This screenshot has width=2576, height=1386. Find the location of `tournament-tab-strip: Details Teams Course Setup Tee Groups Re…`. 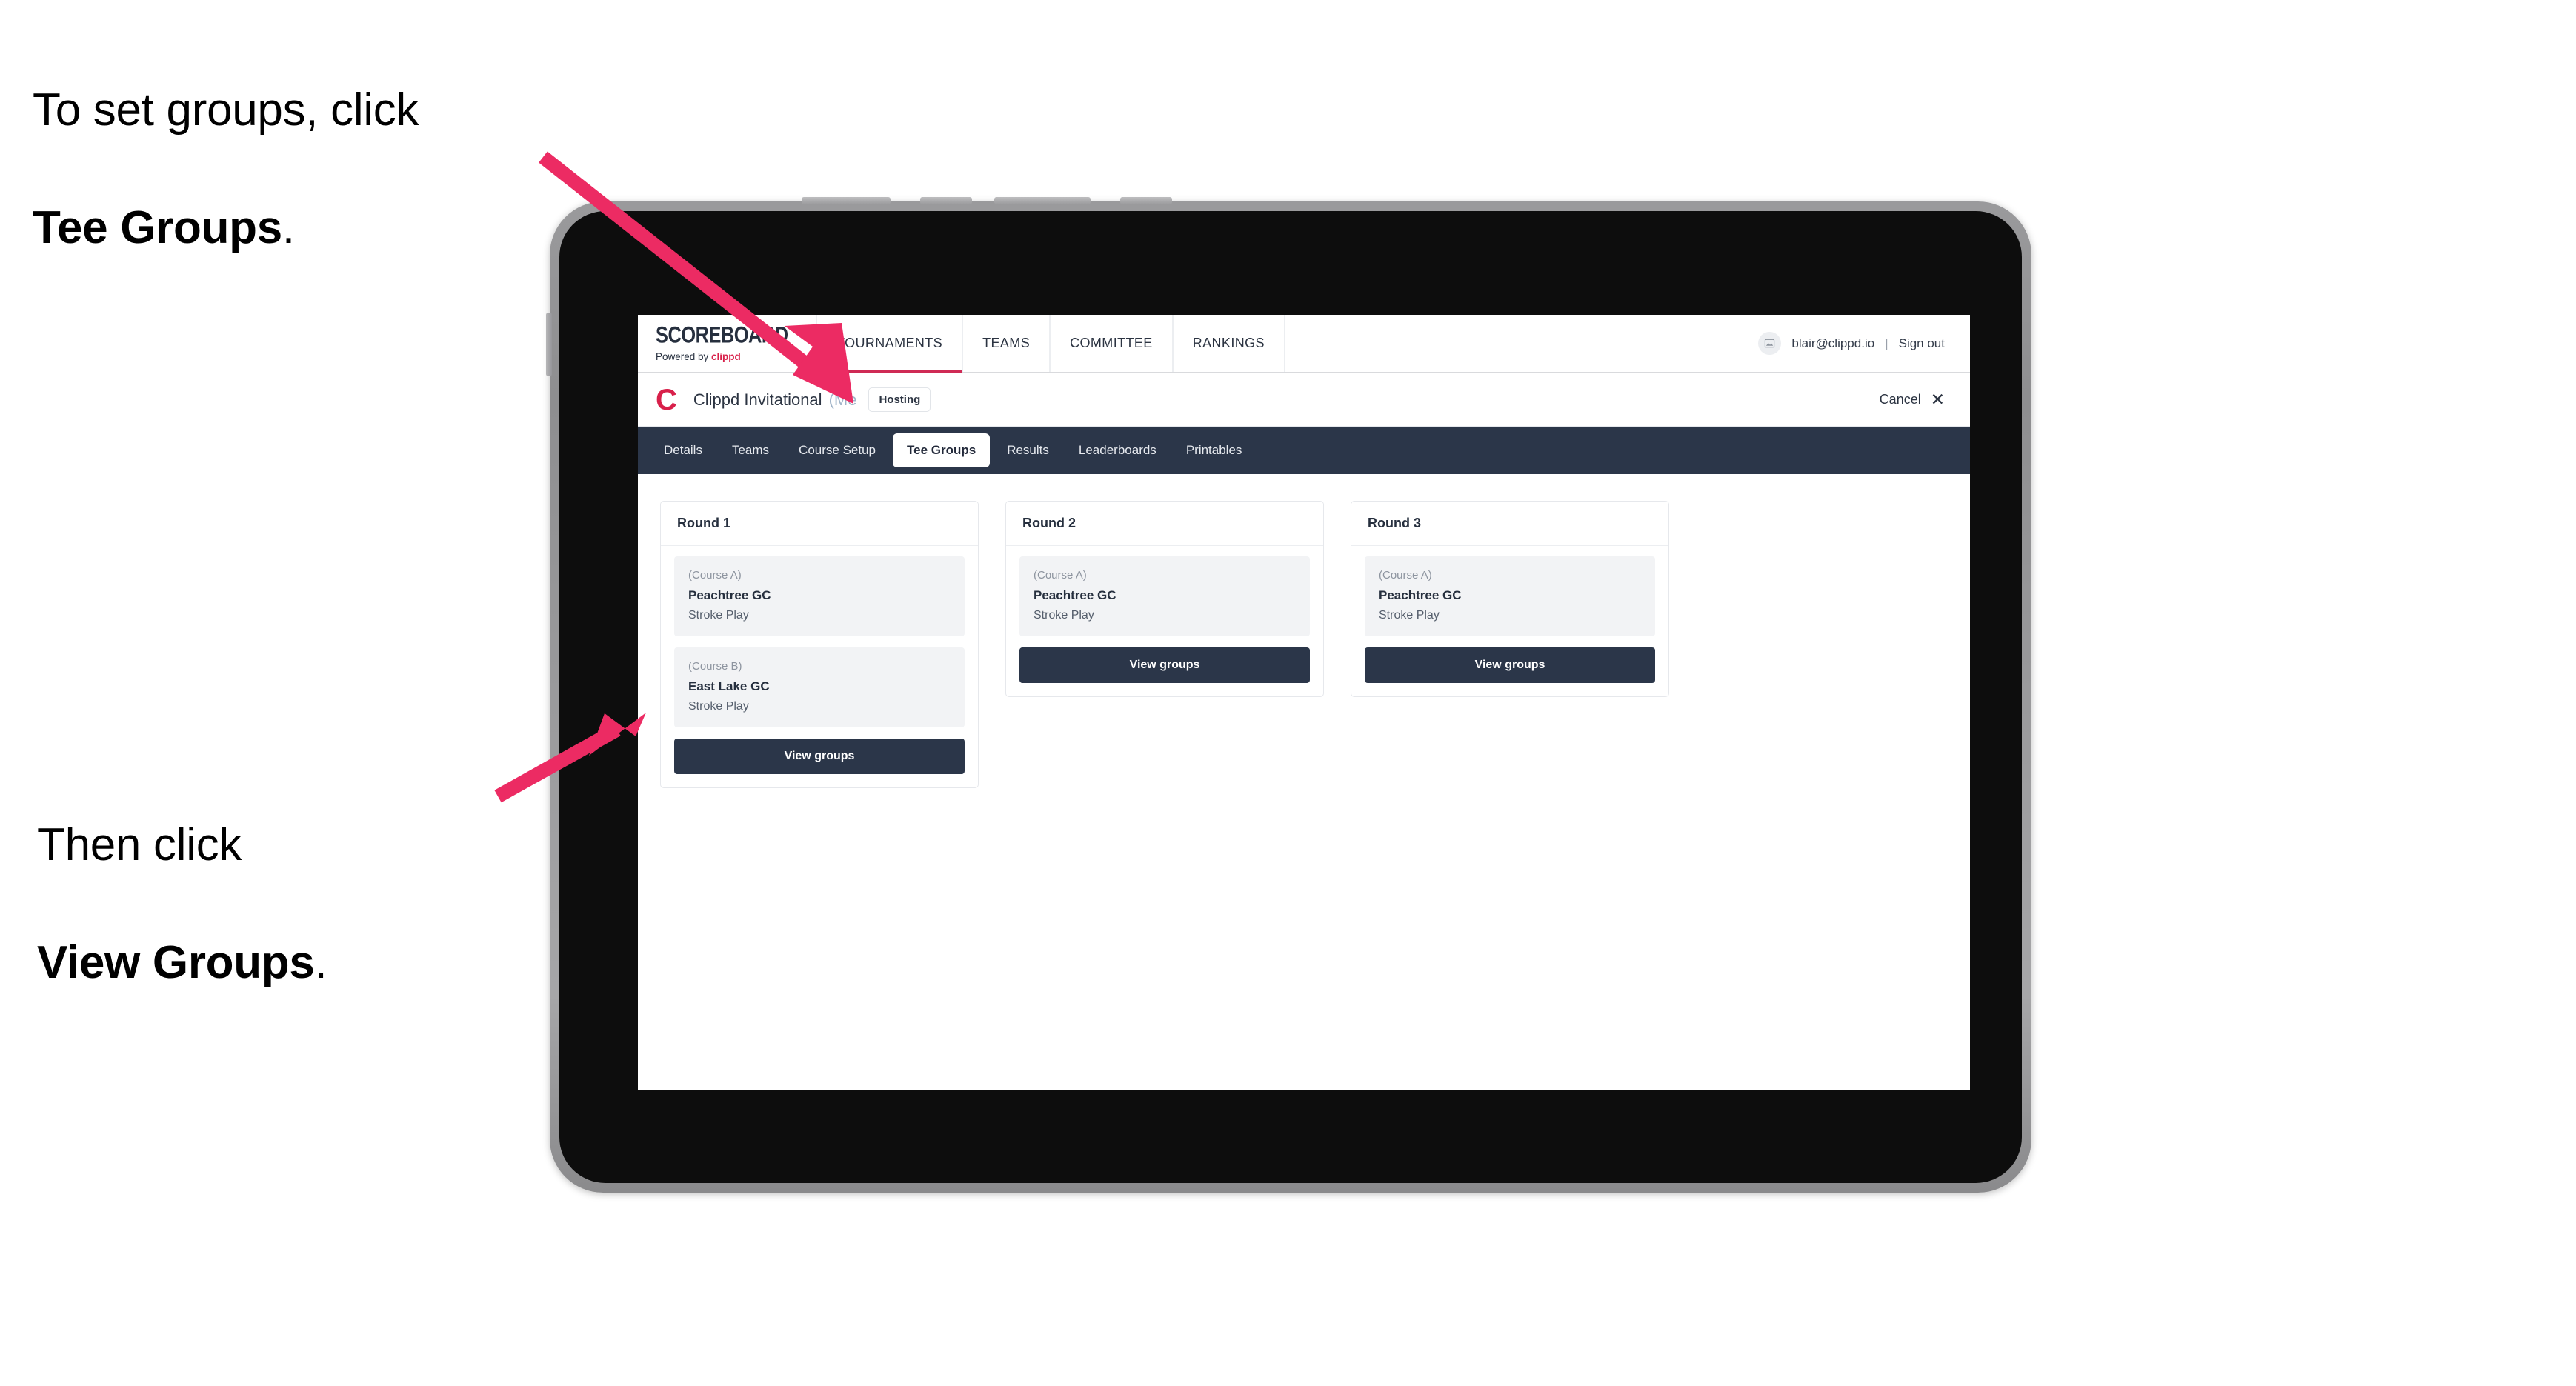

tournament-tab-strip: Details Teams Course Setup Tee Groups Re… is located at coordinates (1304, 451).